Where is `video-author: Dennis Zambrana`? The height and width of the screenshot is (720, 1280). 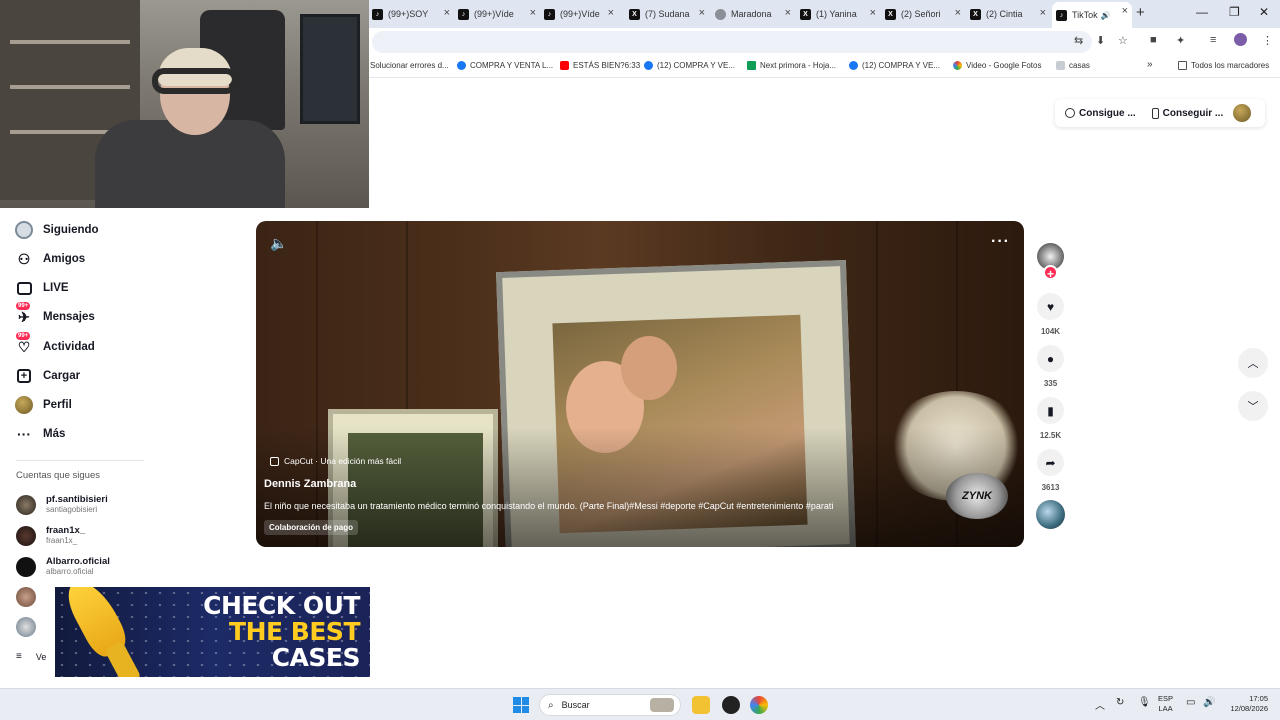
video-author: Dennis Zambrana is located at coordinates (310, 484).